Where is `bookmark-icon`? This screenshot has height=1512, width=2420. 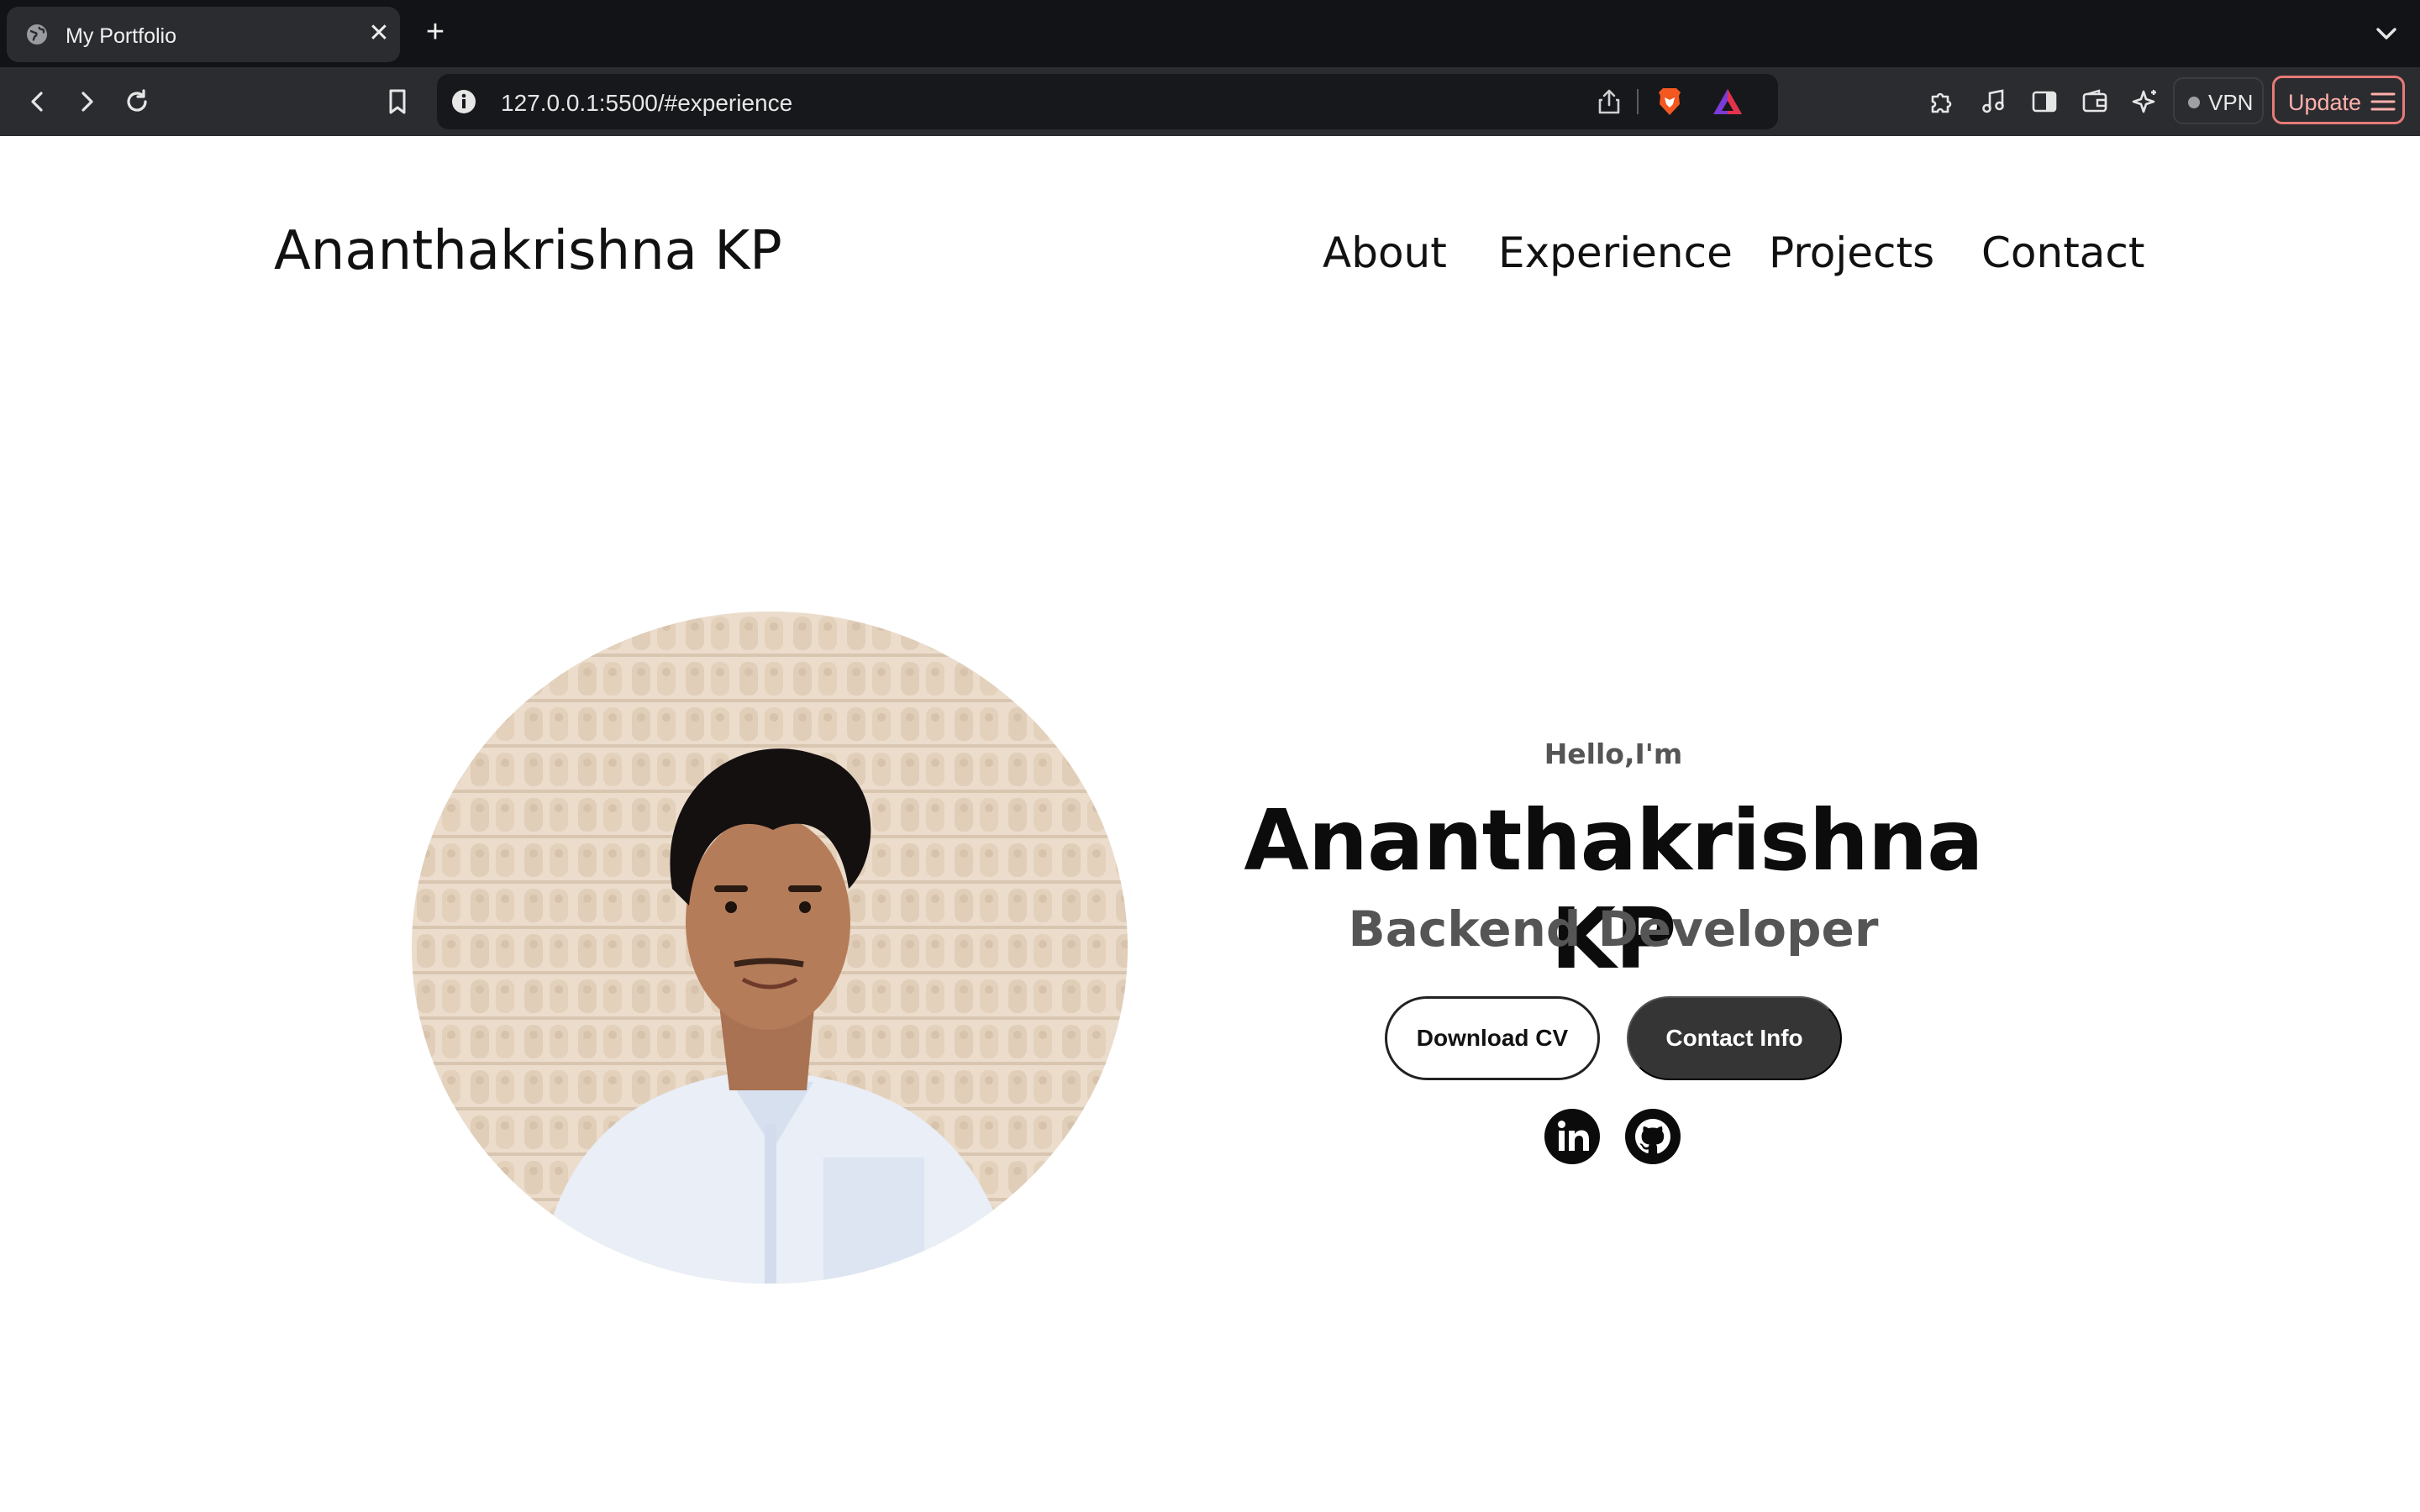
bookmark-icon is located at coordinates (397, 101).